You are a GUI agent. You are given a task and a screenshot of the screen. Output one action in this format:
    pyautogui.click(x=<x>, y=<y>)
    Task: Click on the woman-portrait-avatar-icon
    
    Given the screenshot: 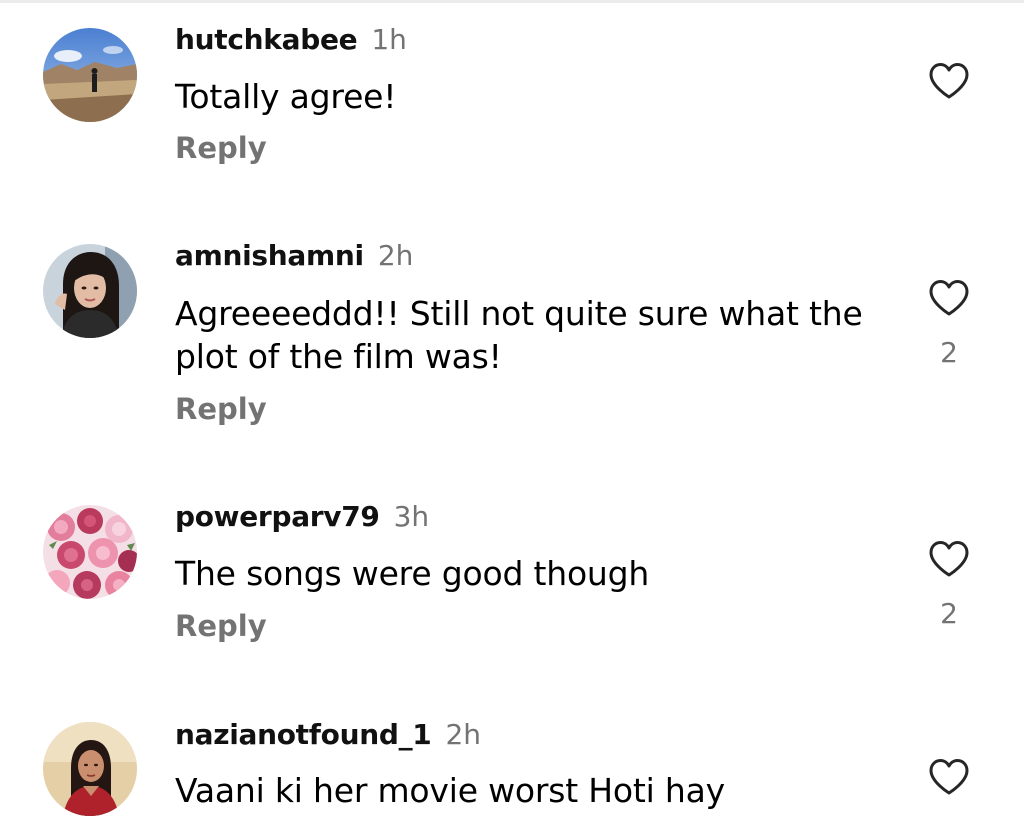 What is the action you would take?
    pyautogui.click(x=90, y=291)
    